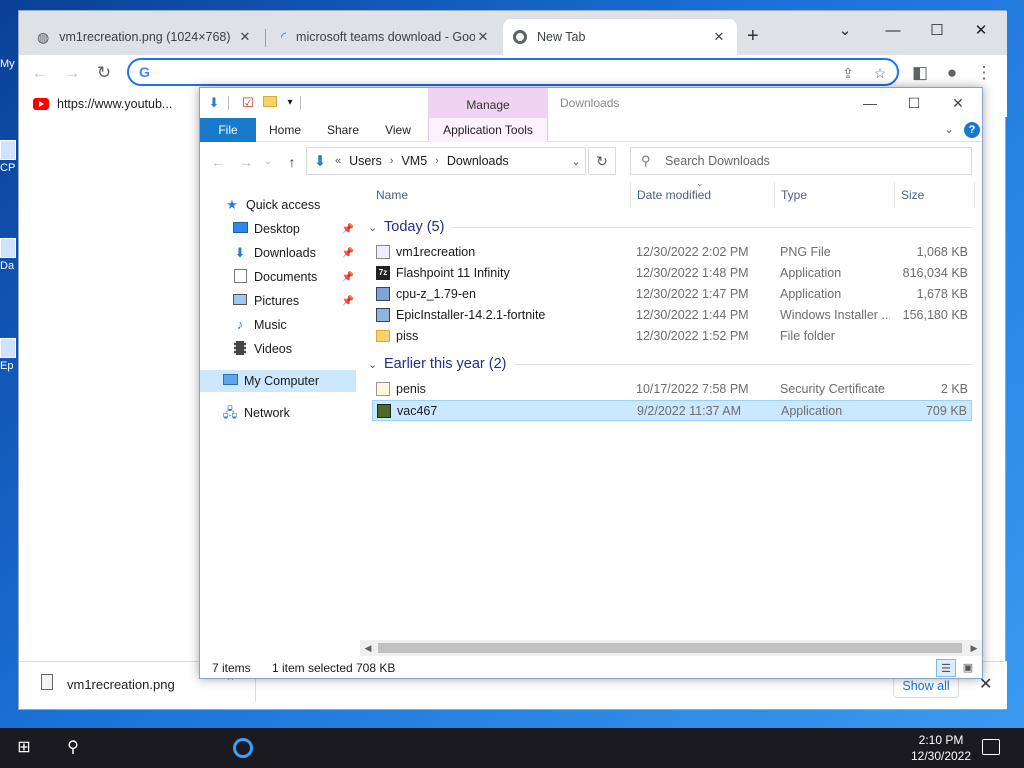  What do you see at coordinates (278, 349) in the screenshot?
I see `nav-videos: Videos` at bounding box center [278, 349].